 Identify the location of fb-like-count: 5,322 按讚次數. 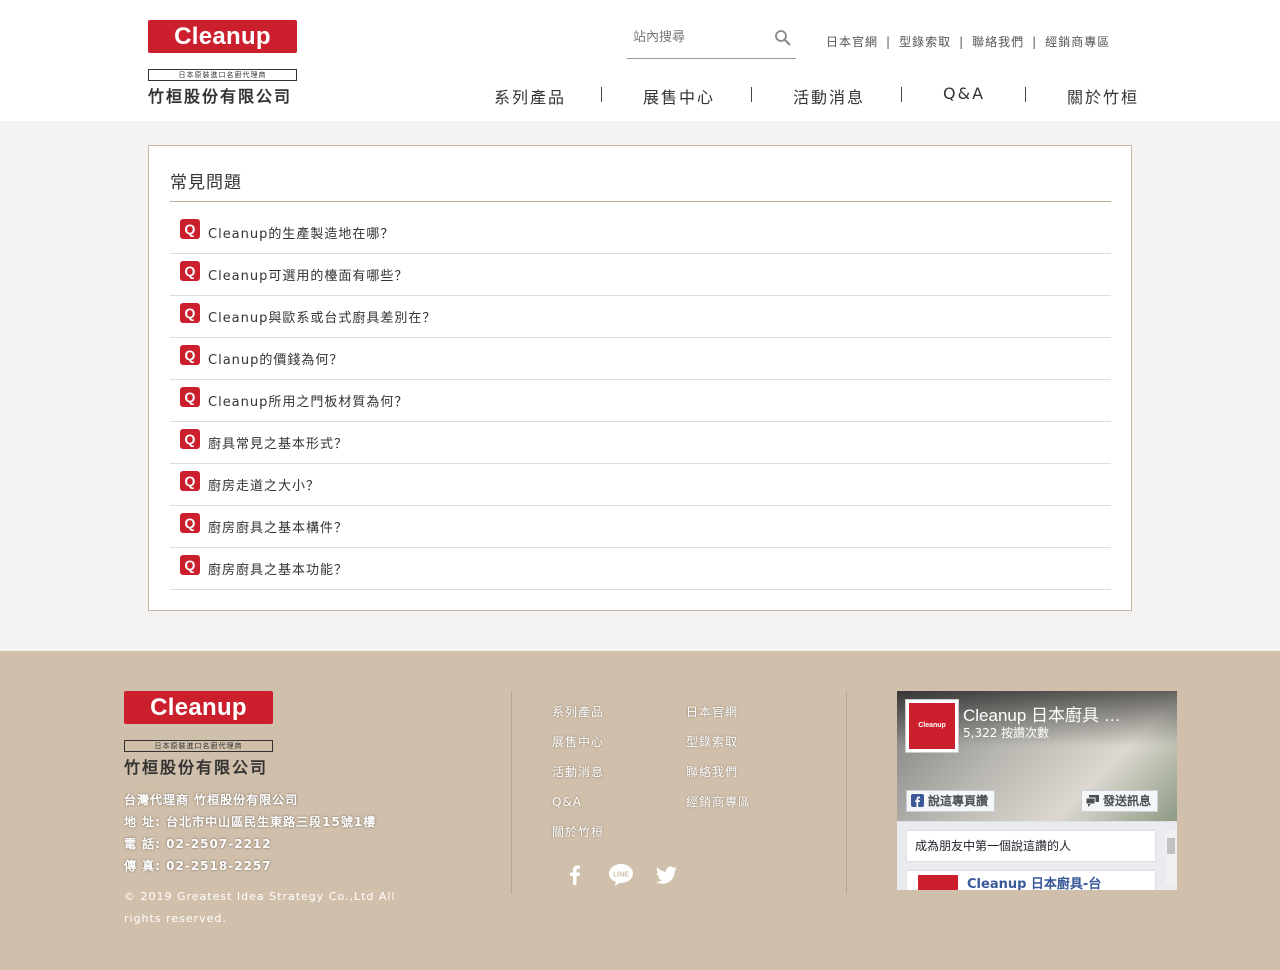
(1006, 733).